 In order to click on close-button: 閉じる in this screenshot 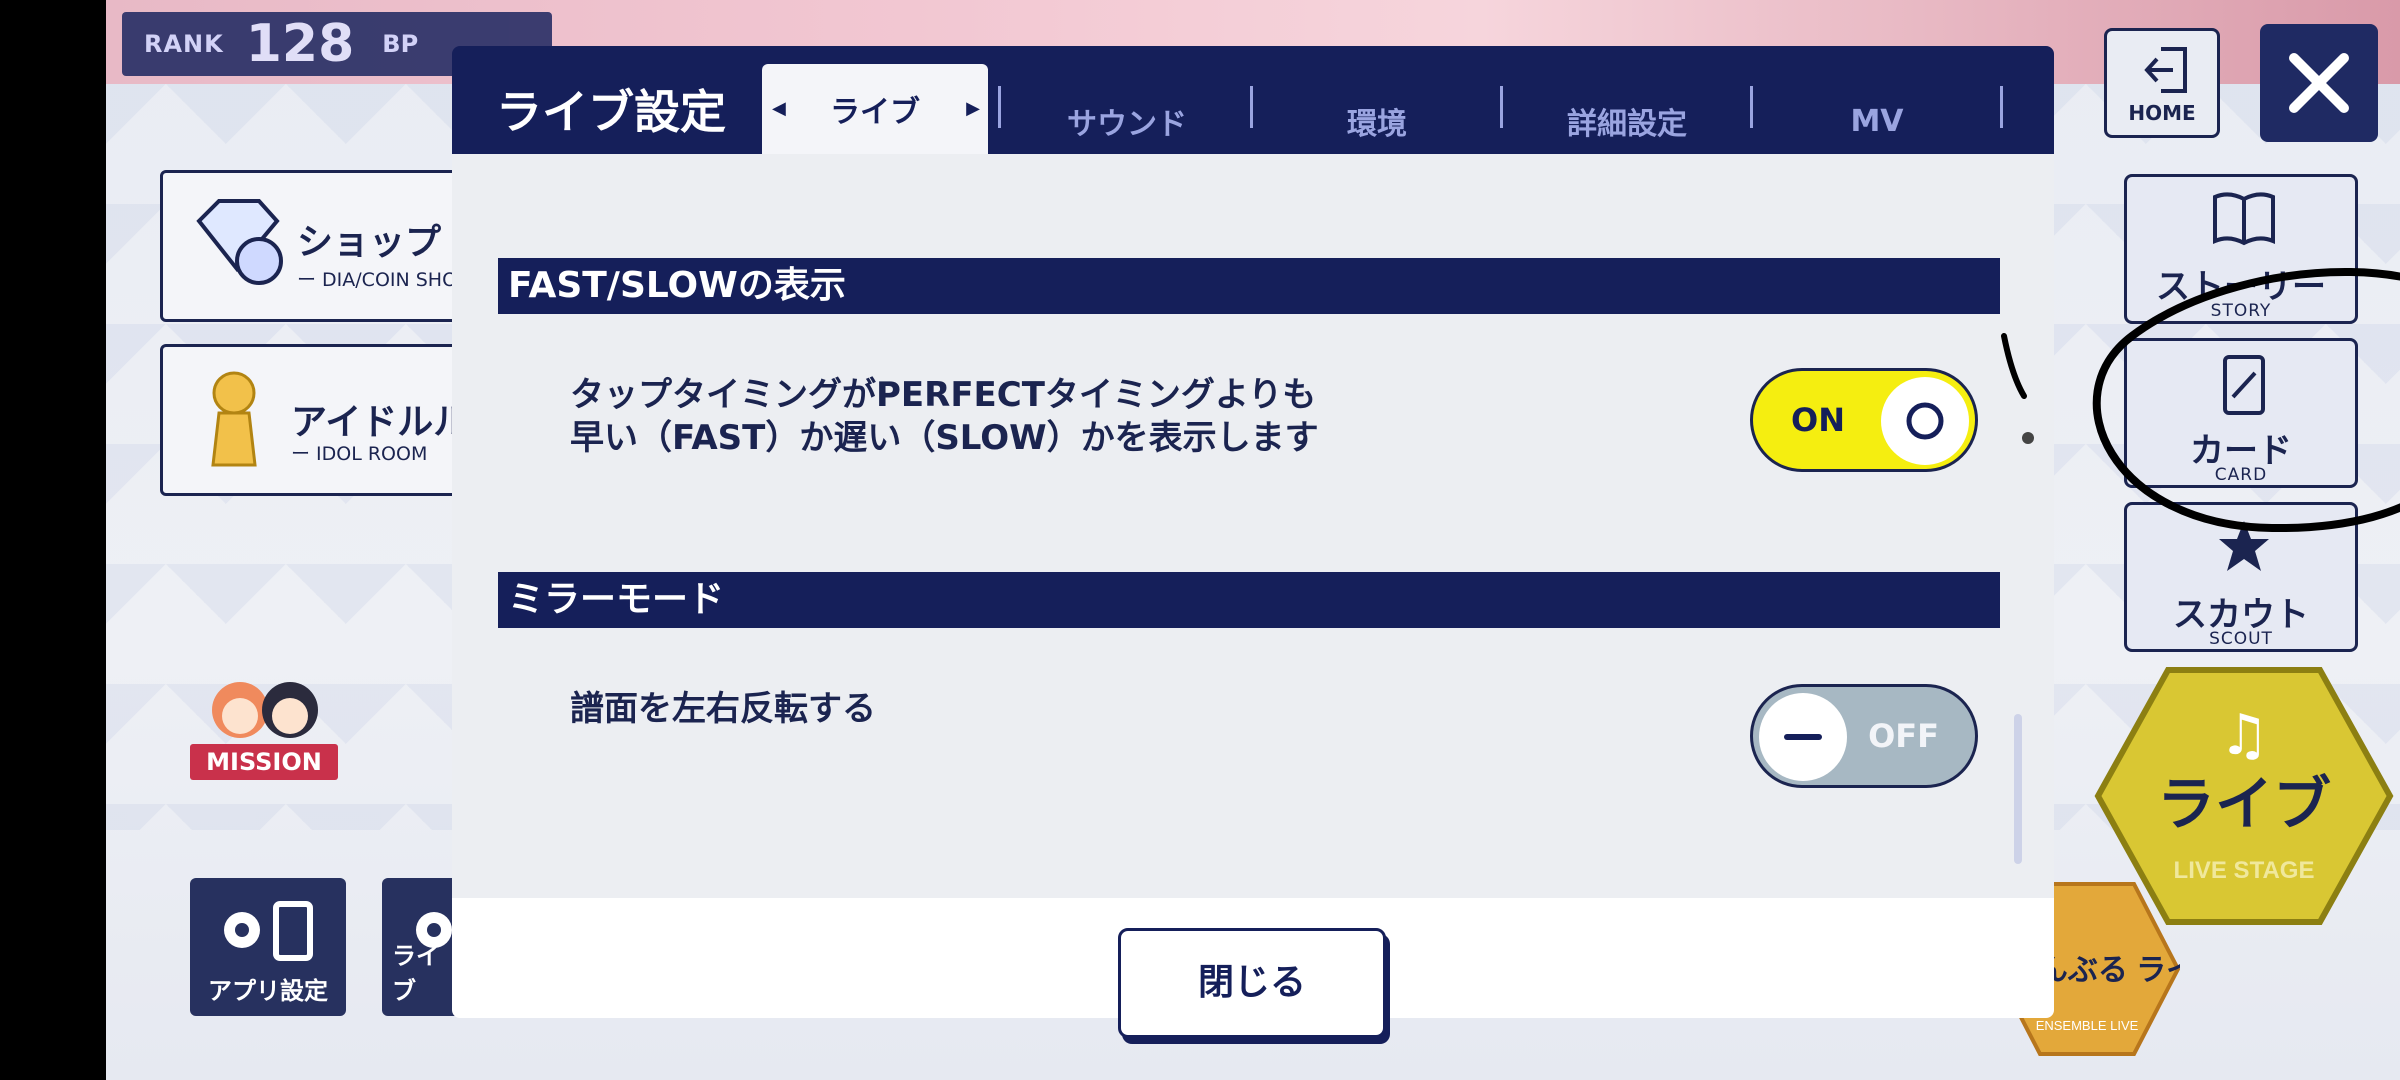, I will do `click(1252, 983)`.